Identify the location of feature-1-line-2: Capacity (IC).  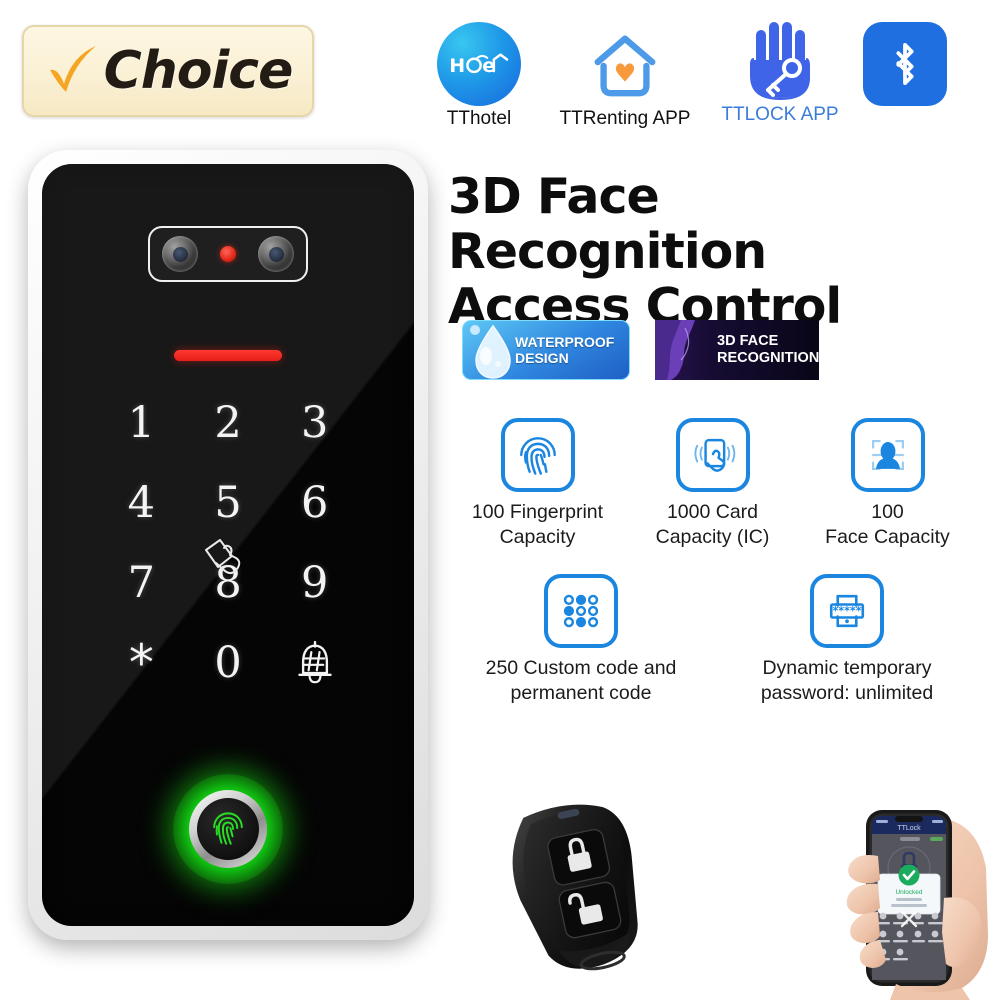
(712, 536).